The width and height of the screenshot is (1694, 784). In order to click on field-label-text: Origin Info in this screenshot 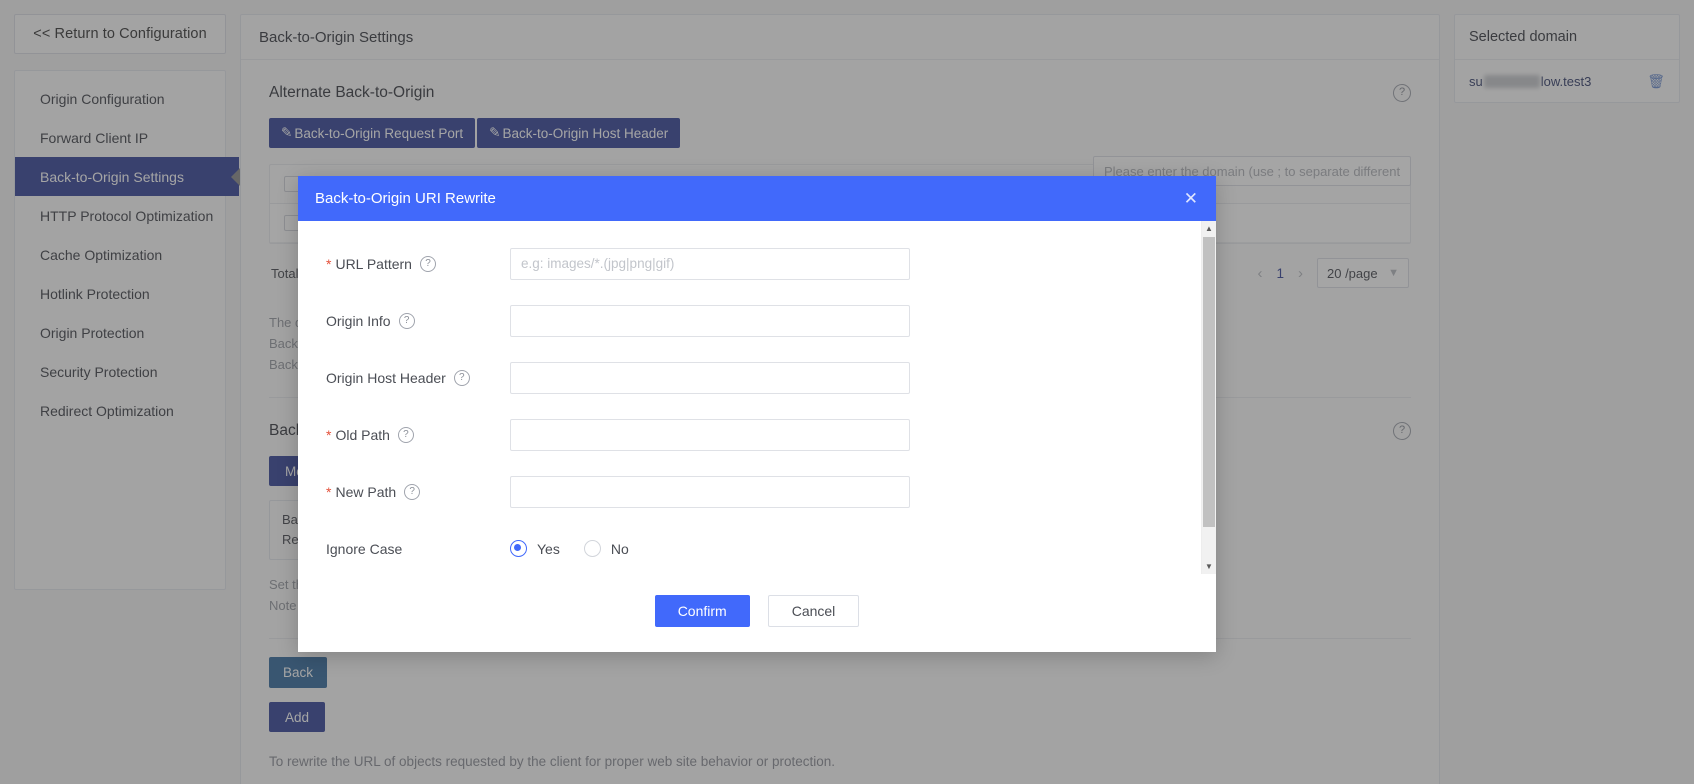, I will do `click(358, 320)`.